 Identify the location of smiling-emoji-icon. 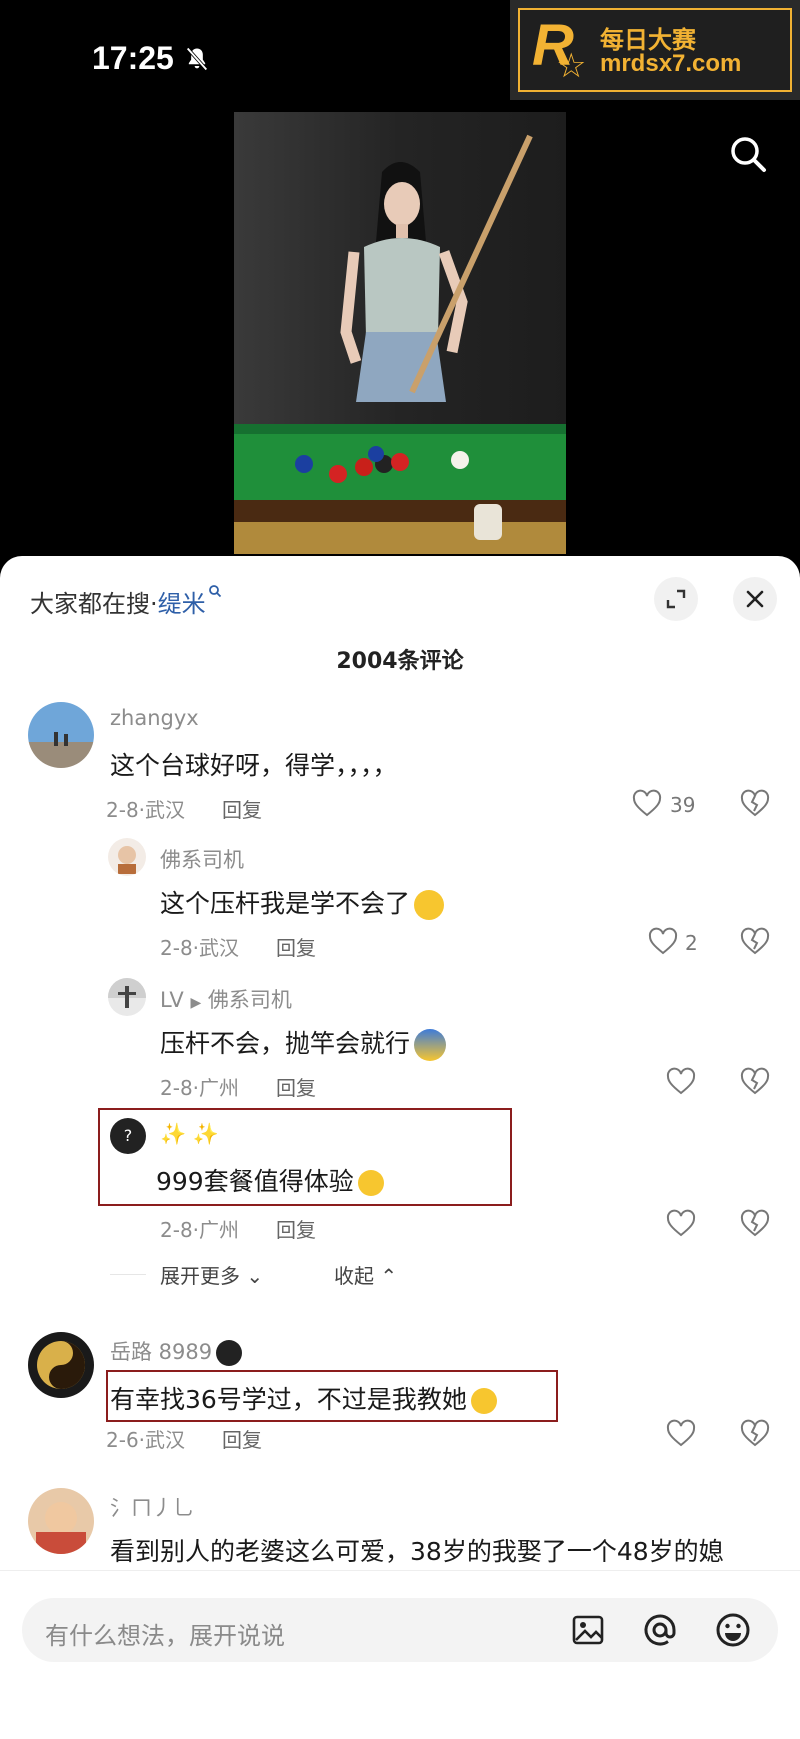
(429, 905).